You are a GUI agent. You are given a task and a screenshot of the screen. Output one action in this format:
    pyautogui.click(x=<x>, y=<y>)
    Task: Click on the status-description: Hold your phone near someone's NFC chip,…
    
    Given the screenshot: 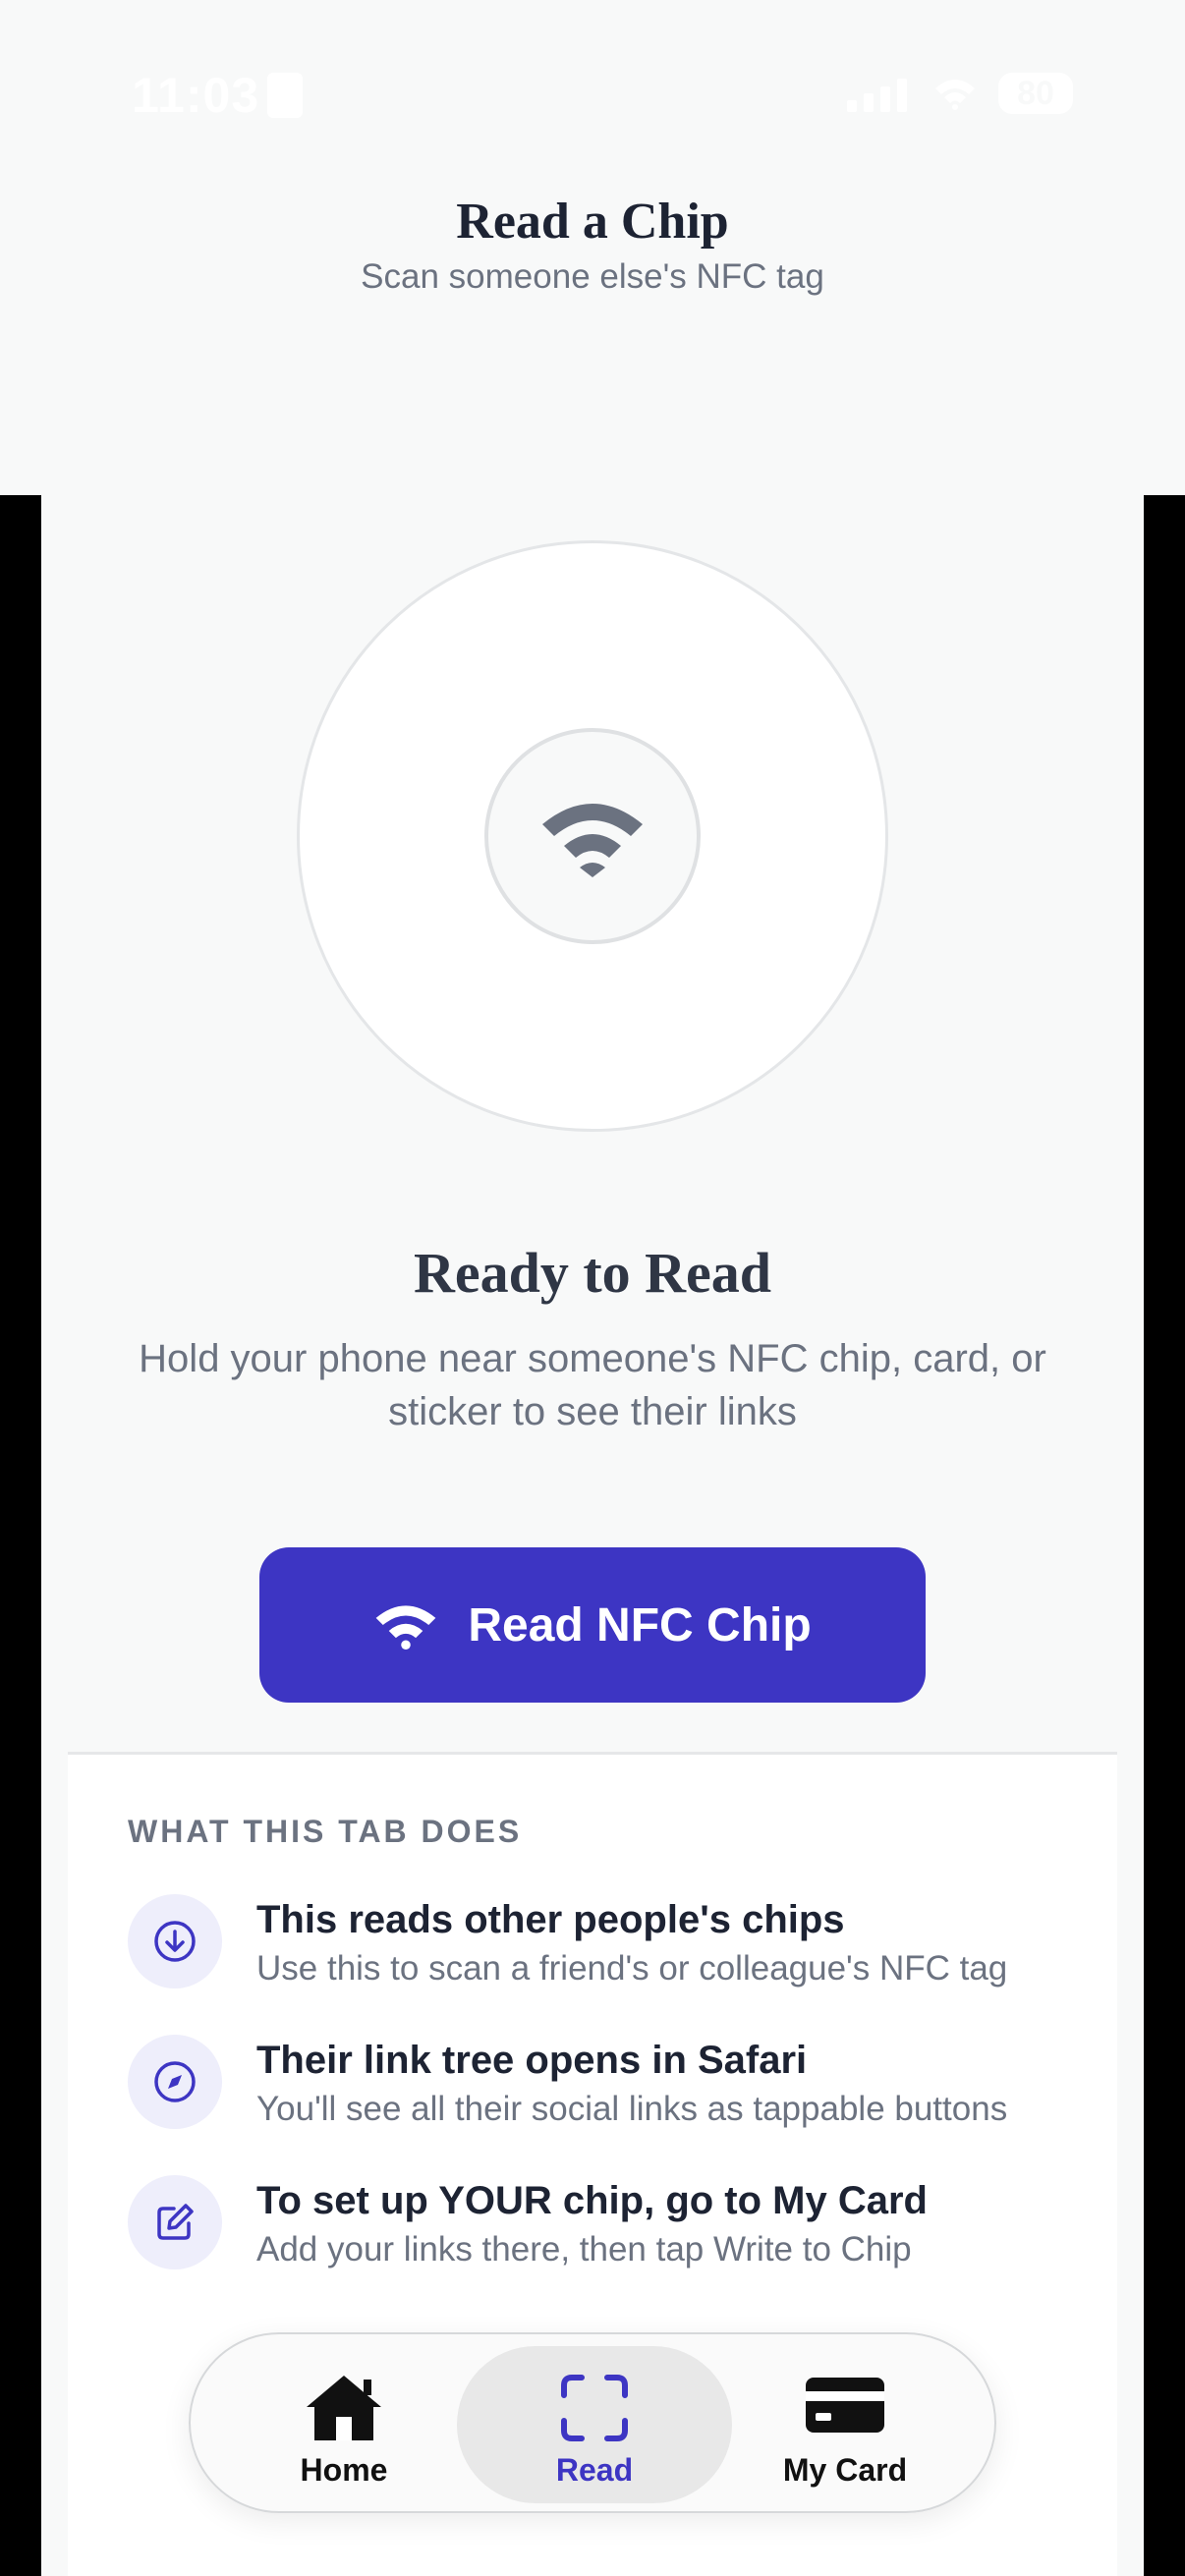 What is the action you would take?
    pyautogui.click(x=592, y=1385)
    